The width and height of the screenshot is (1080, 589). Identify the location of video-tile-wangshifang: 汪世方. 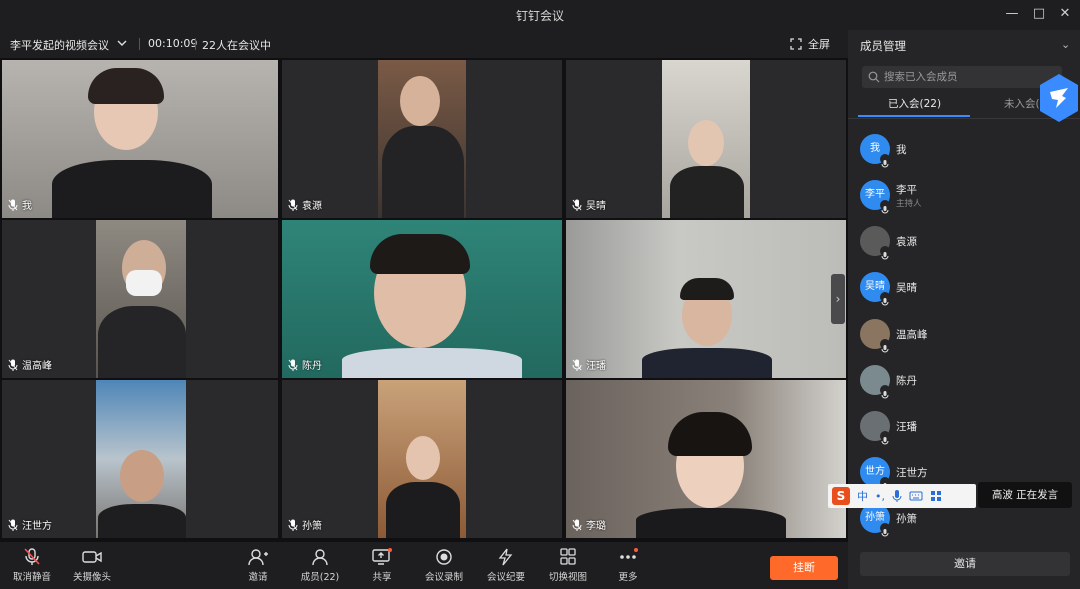
(140, 459).